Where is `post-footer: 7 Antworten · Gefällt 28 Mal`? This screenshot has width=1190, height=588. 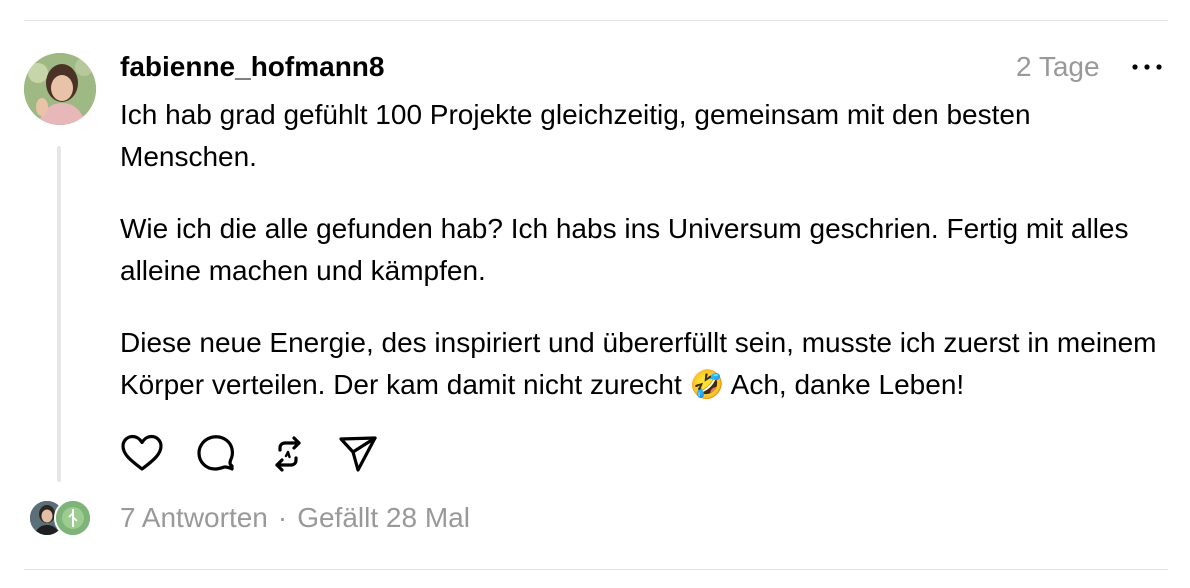 post-footer: 7 Antworten · Gefällt 28 Mal is located at coordinates (295, 518).